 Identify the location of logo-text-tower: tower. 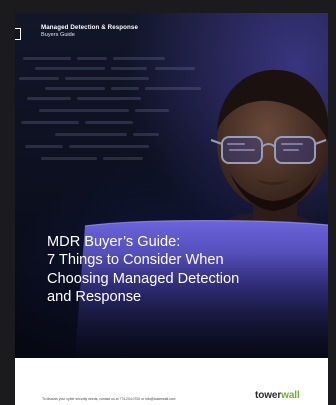
(268, 395).